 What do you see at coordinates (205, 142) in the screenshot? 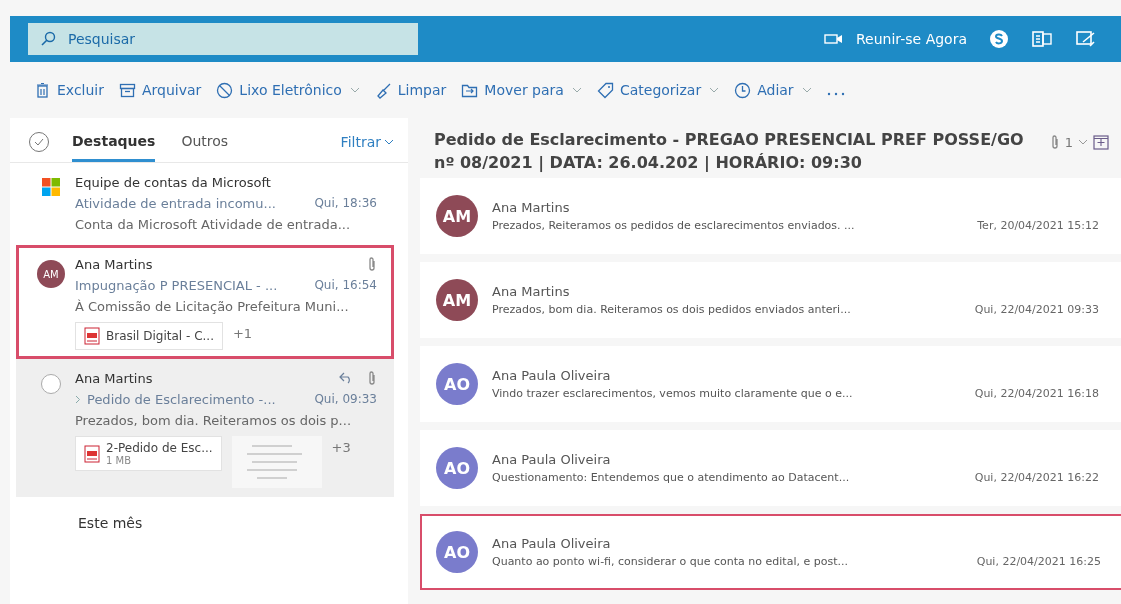
I see `tab: Outros` at bounding box center [205, 142].